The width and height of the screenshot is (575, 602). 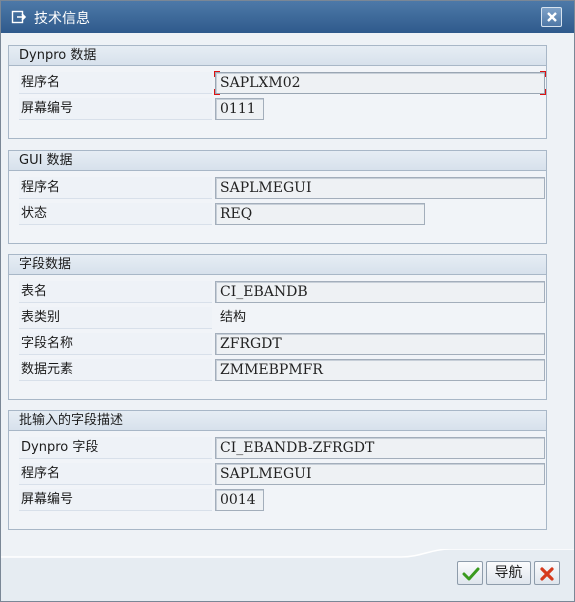 I want to click on field-label: 字段名称, so click(x=115, y=344).